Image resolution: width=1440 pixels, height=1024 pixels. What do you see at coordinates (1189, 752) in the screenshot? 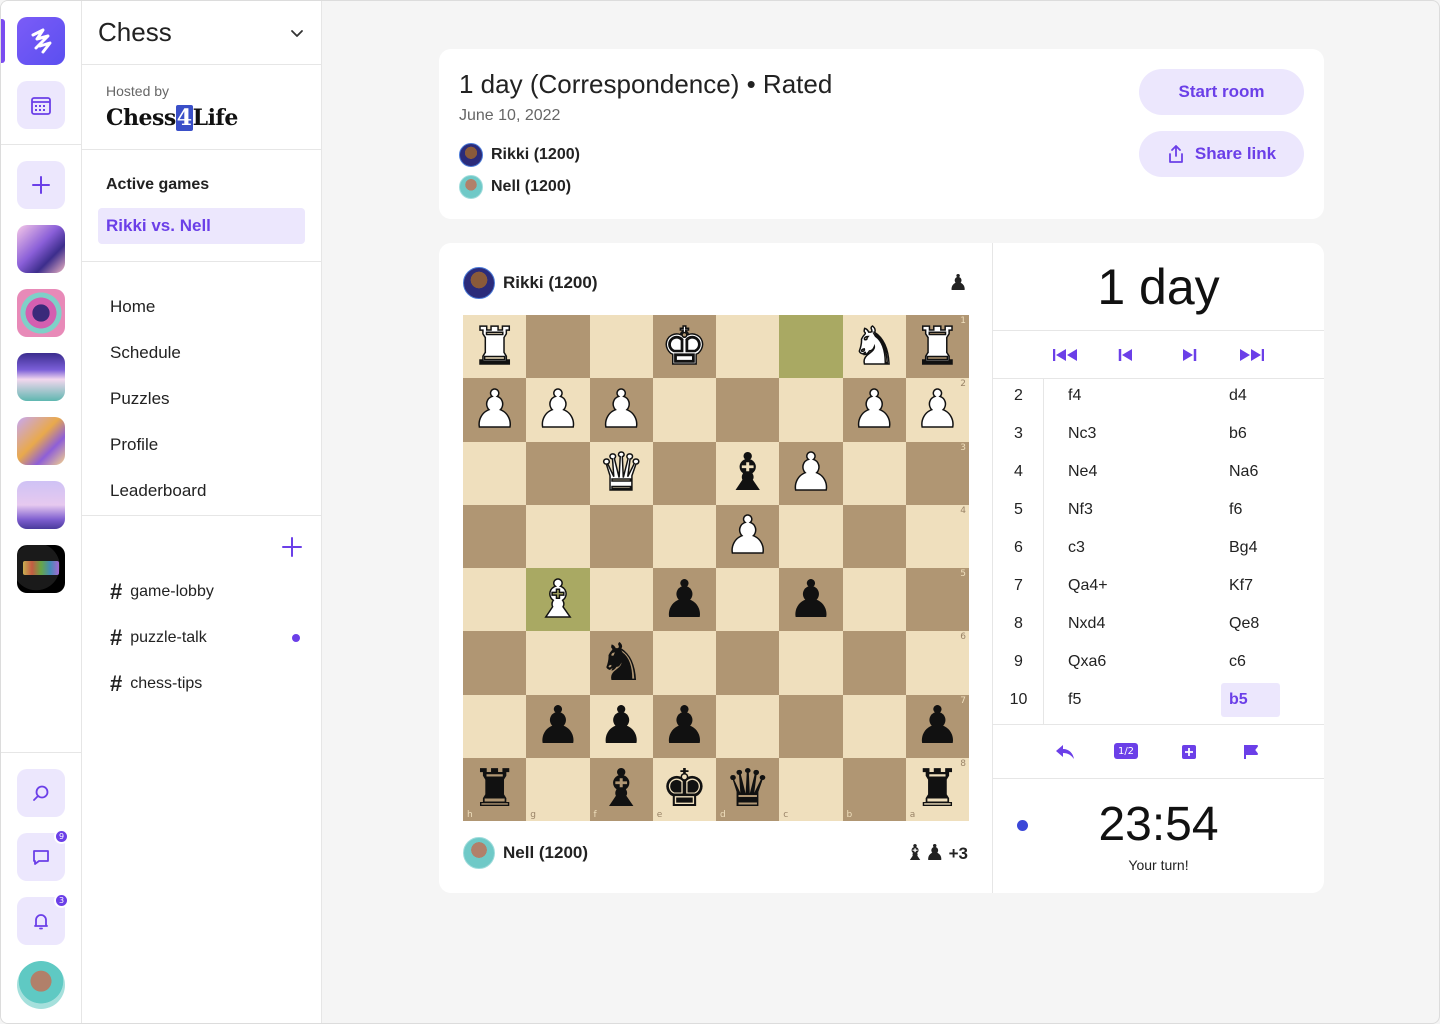
I see `add-icon` at bounding box center [1189, 752].